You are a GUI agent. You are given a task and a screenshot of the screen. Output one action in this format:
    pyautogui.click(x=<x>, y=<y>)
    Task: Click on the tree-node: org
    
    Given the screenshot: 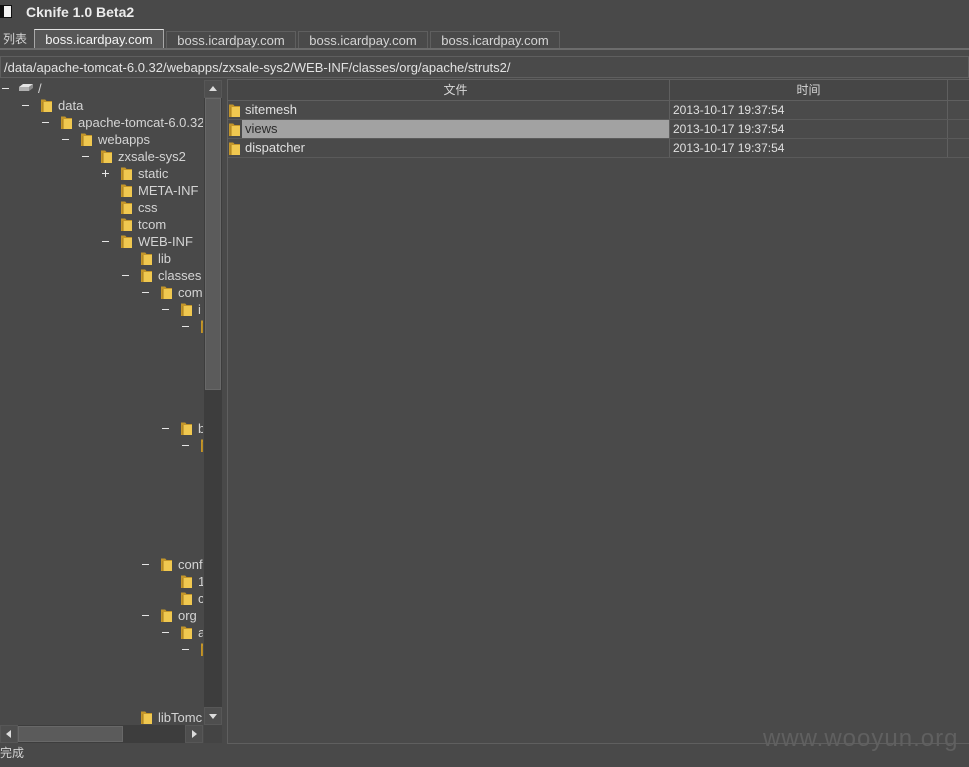 What is the action you would take?
    pyautogui.click(x=101, y=615)
    